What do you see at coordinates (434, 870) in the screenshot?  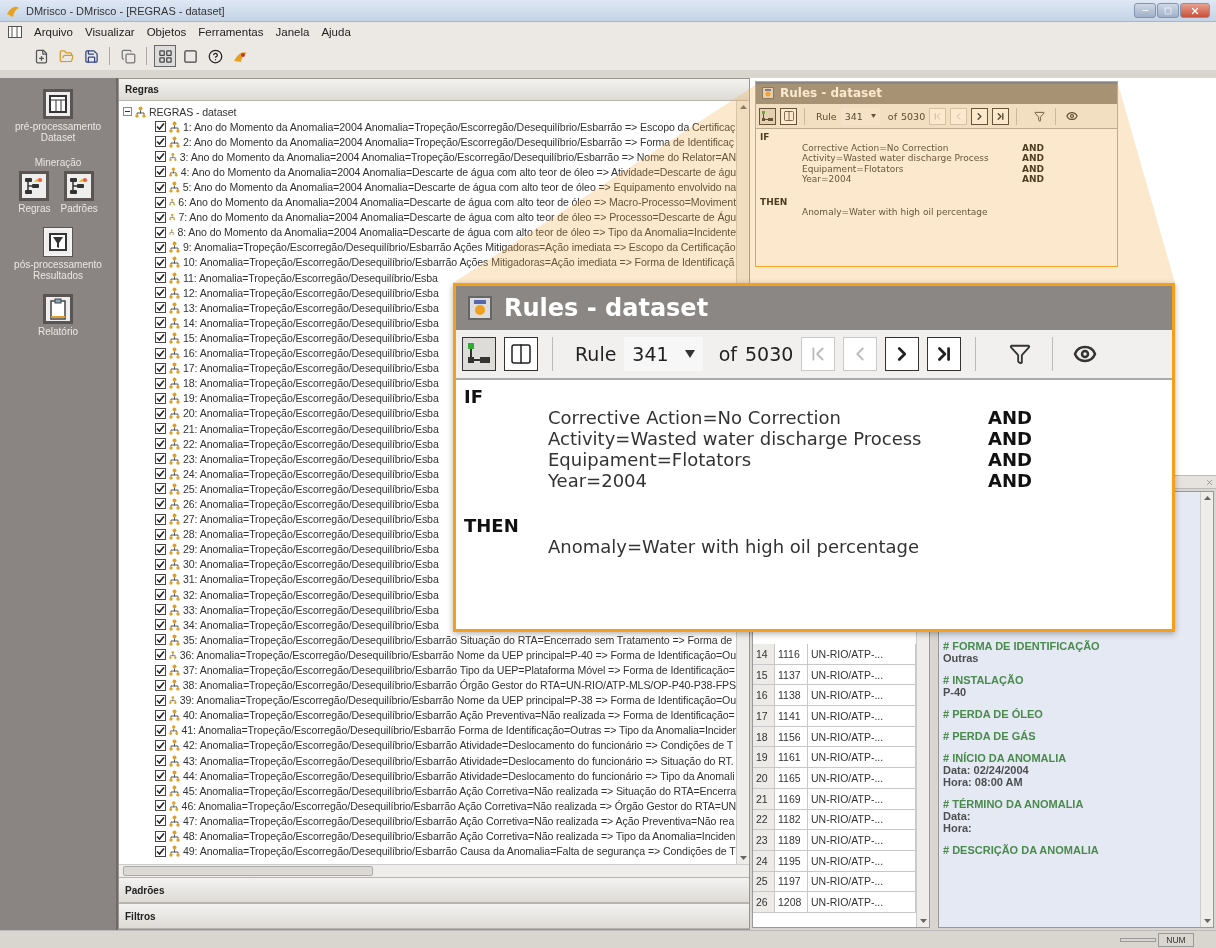 I see `horizontal-scrollbar` at bounding box center [434, 870].